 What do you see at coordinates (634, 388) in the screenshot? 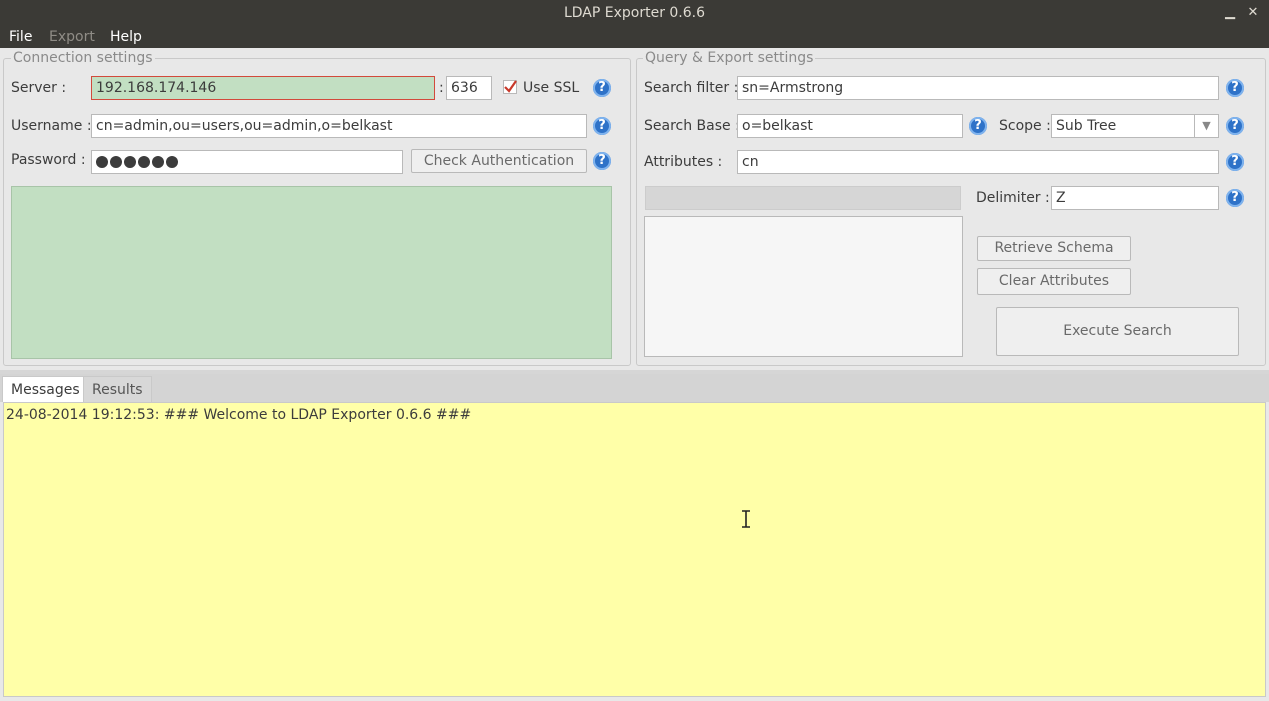
I see `tab-bar` at bounding box center [634, 388].